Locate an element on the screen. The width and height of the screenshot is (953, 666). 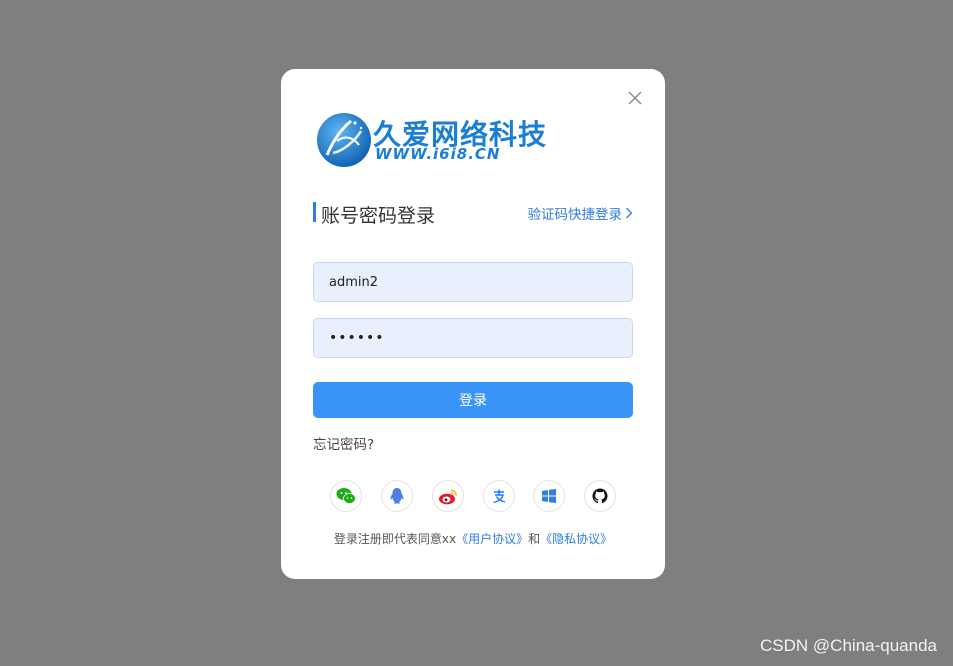
windows-icon is located at coordinates (549, 496).